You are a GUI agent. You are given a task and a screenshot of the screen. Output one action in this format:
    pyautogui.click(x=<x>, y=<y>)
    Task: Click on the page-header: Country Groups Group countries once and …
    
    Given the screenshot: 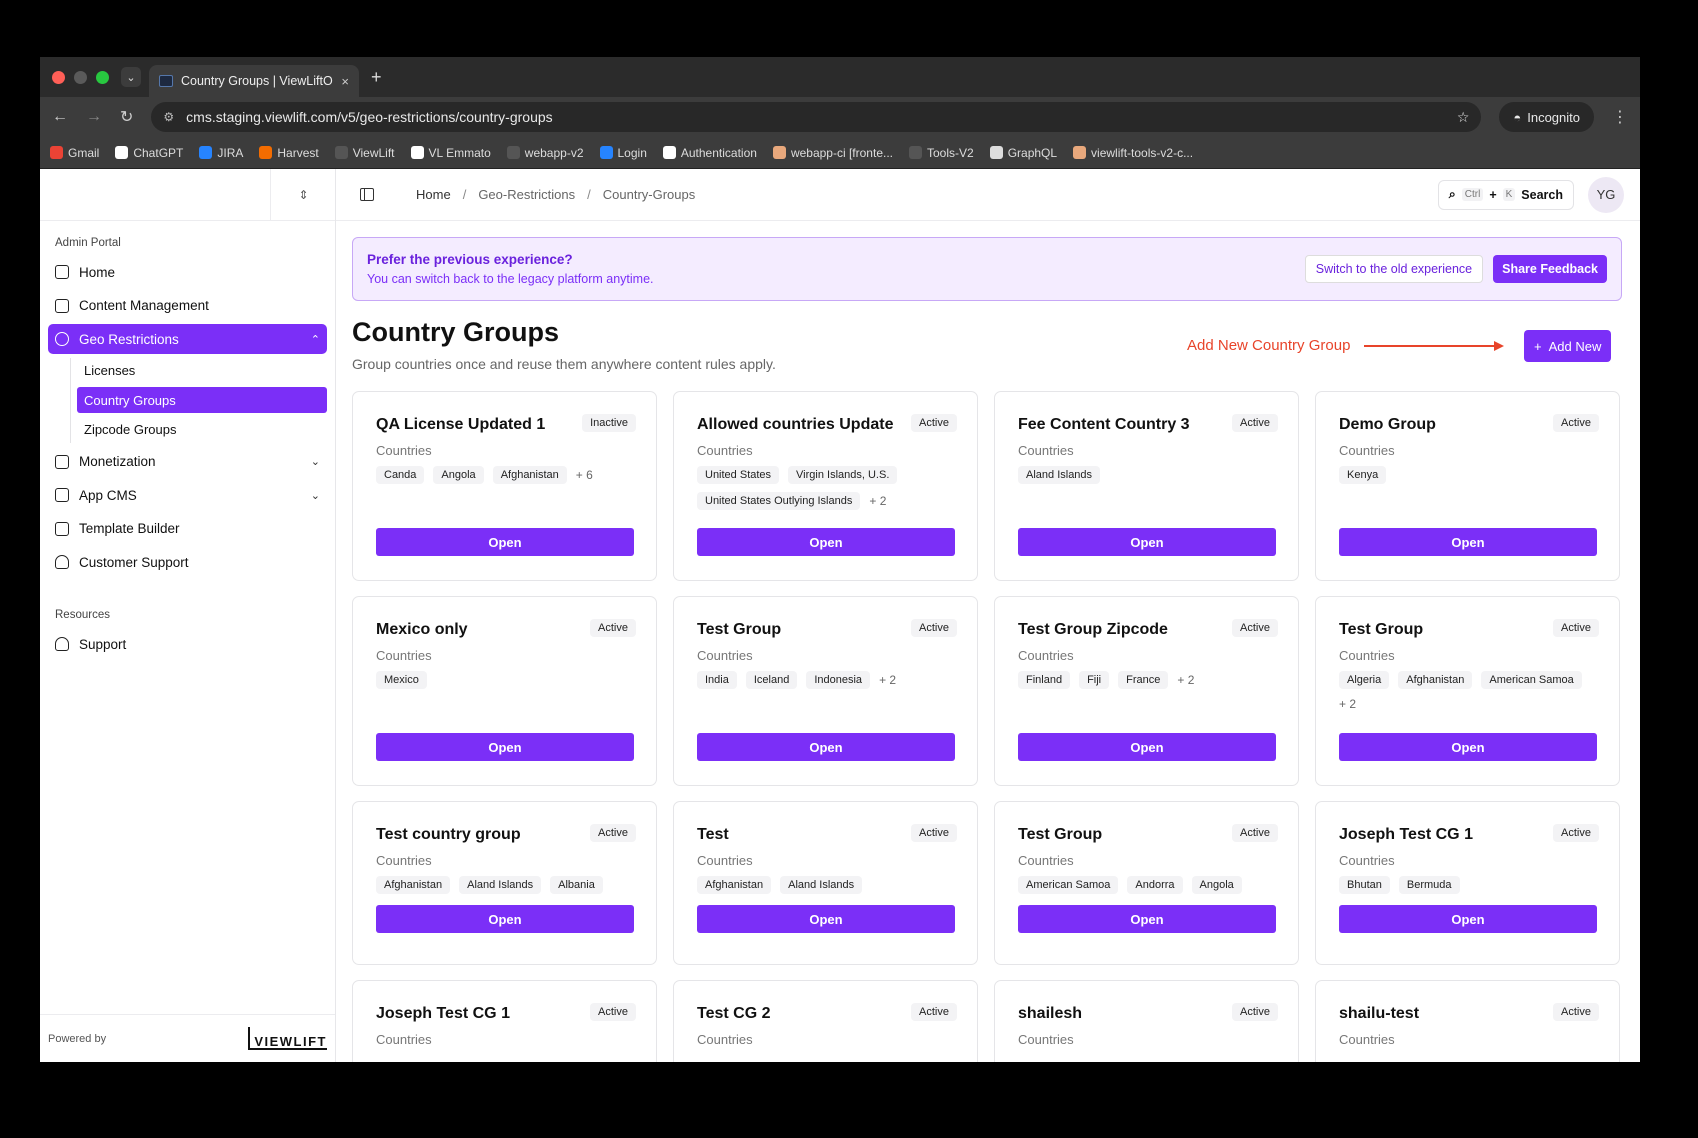 What is the action you would take?
    pyautogui.click(x=564, y=344)
    